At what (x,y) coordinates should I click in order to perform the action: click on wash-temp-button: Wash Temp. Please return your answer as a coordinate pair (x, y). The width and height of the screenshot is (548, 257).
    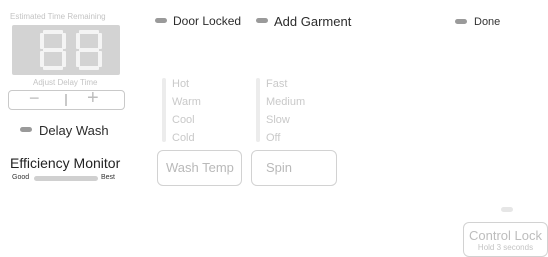
    Looking at the image, I should click on (199, 168).